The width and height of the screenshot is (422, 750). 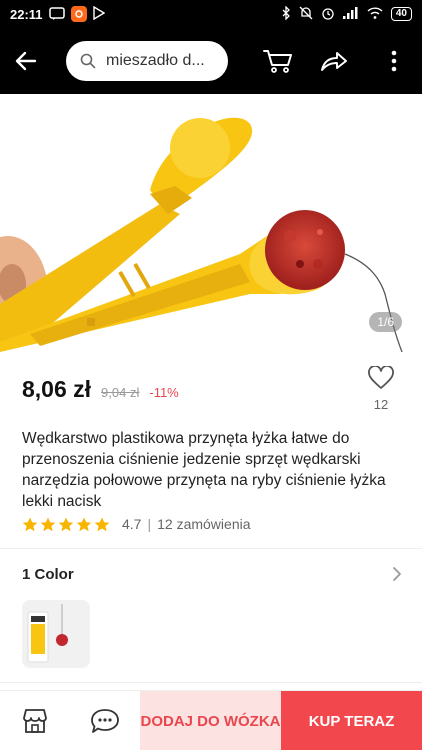 I want to click on variant-expand-button, so click(x=397, y=576).